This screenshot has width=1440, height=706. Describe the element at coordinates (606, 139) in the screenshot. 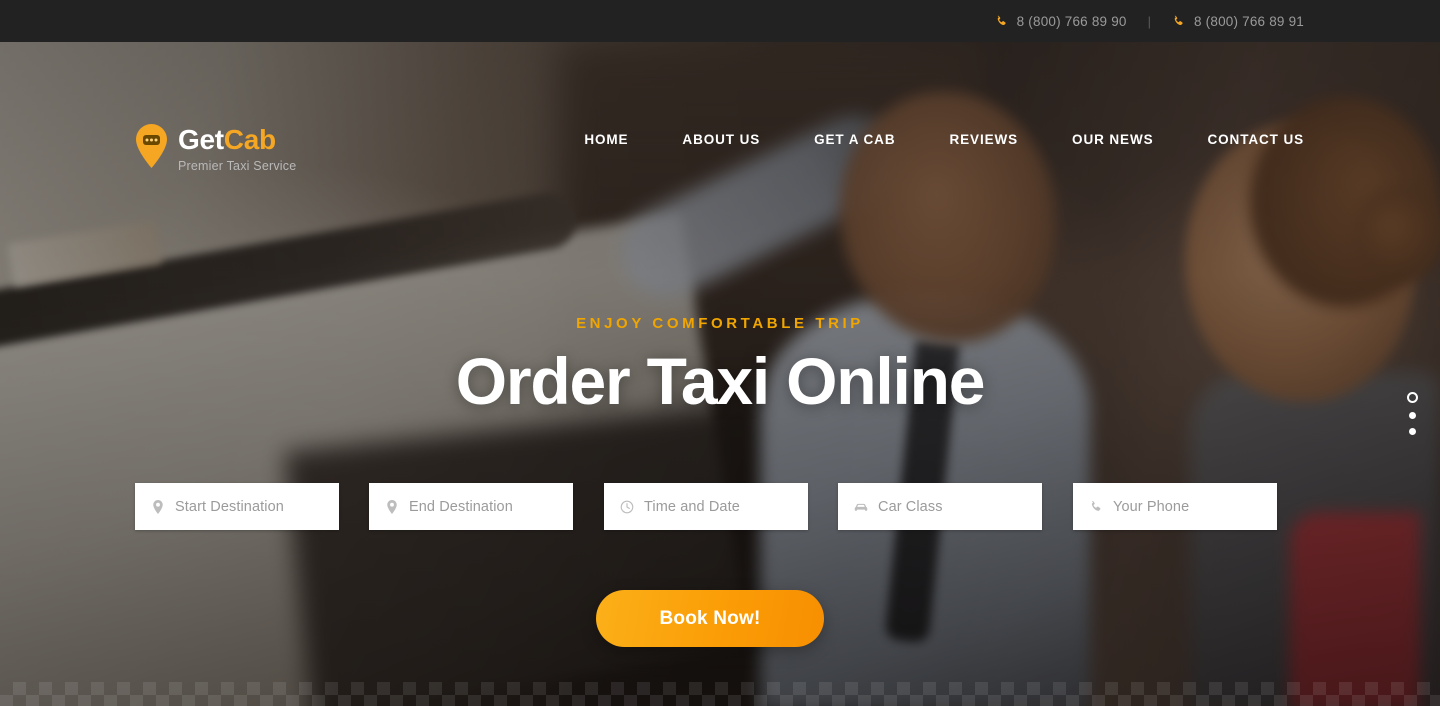

I see `nav-item-home: HOME` at that location.